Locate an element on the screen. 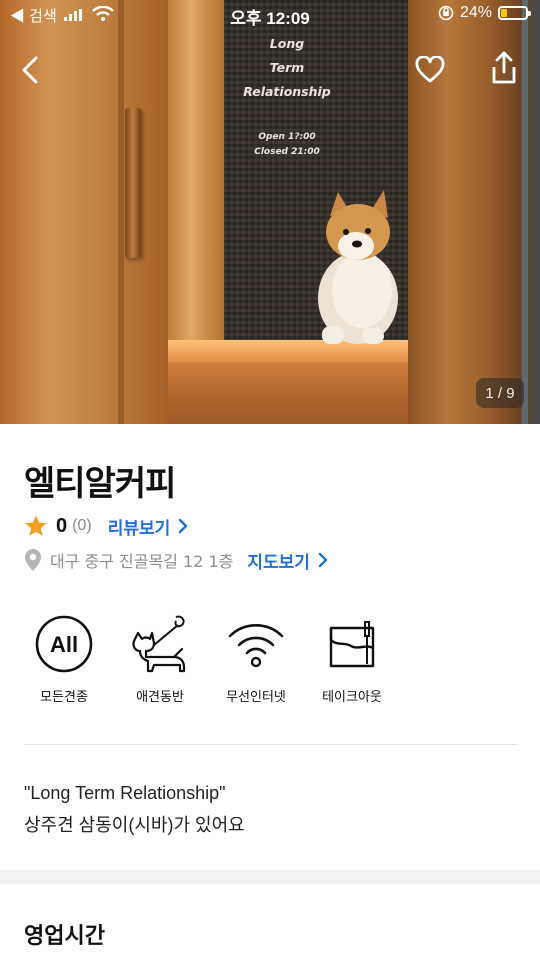 The width and height of the screenshot is (540, 961). description-line: 상주견 삼동이(시바)가 있어요 is located at coordinates (134, 825).